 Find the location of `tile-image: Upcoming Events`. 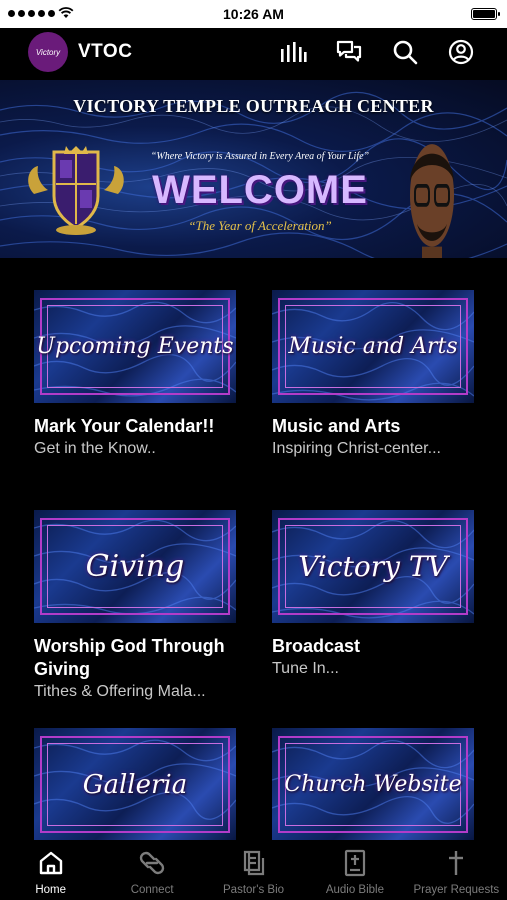

tile-image: Upcoming Events is located at coordinates (135, 346).